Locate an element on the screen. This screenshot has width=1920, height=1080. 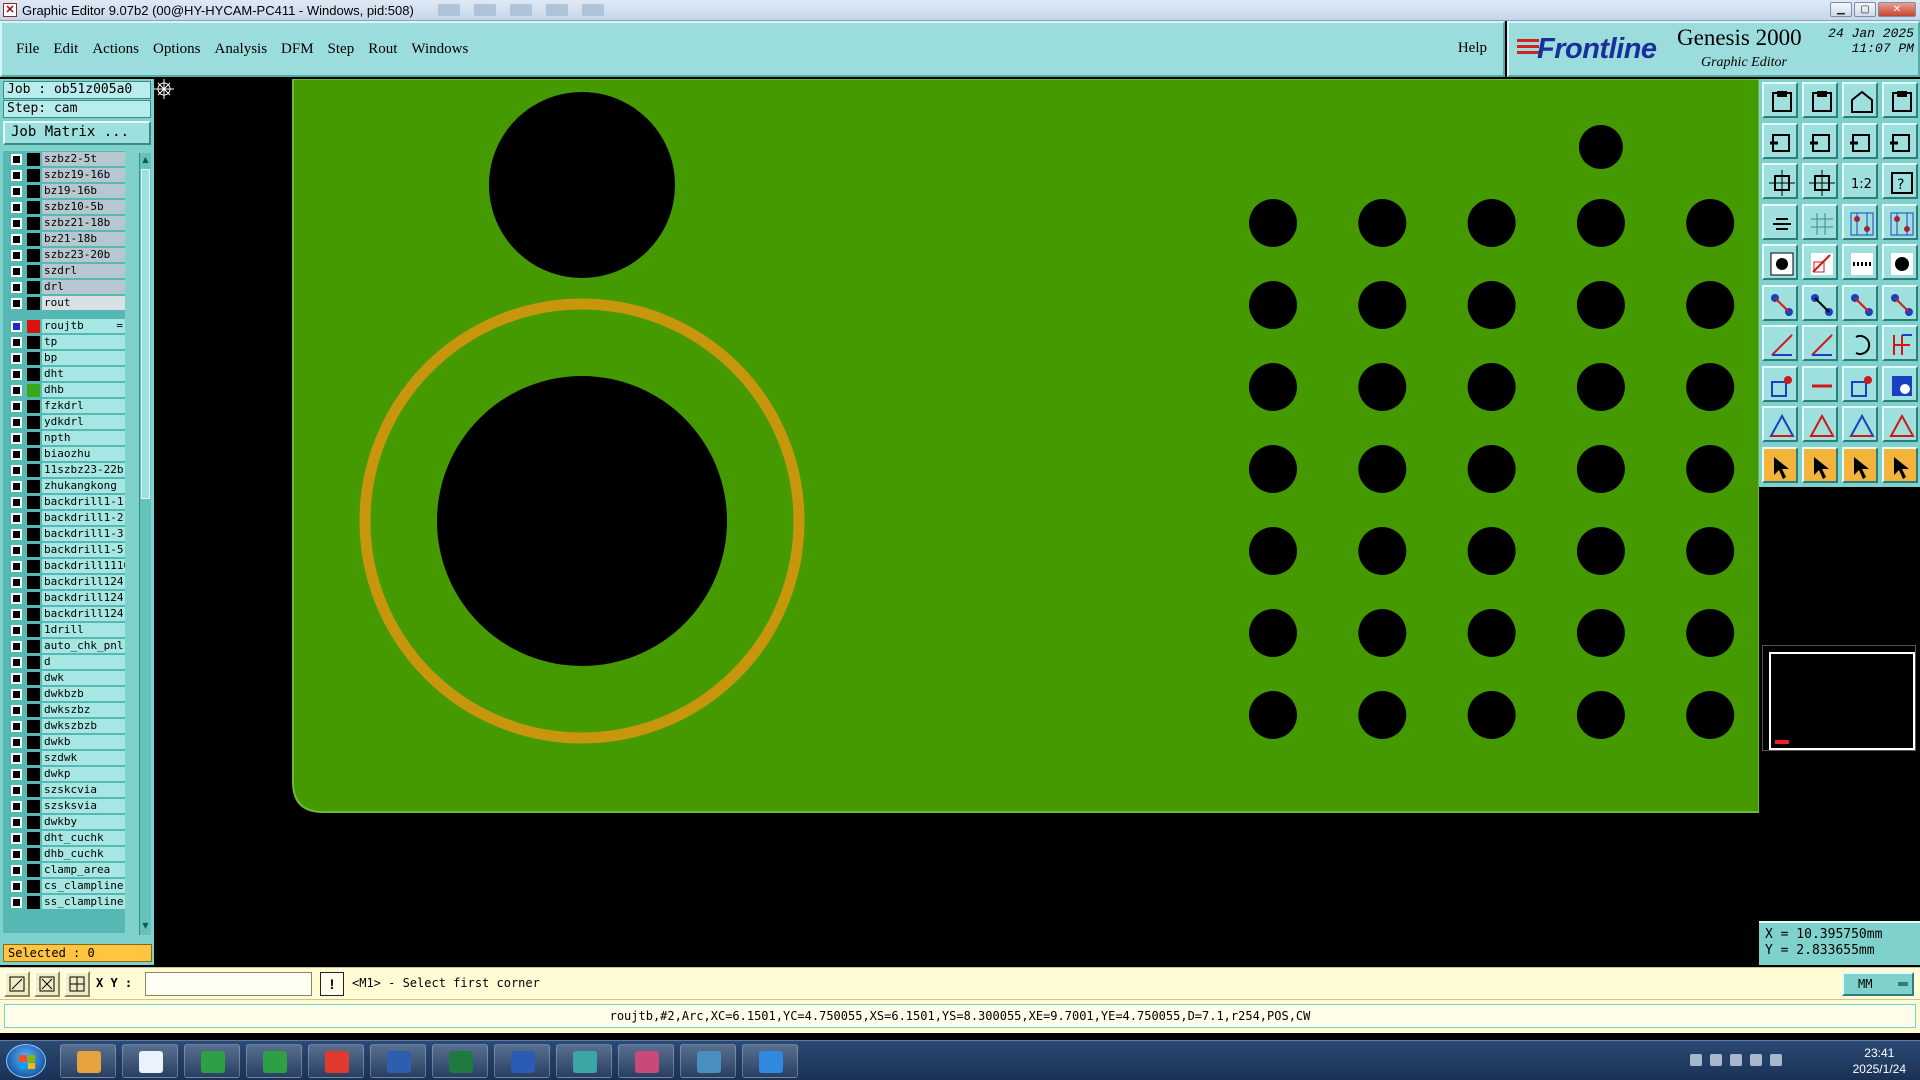
layer-row: szbz21-18b is located at coordinates (64, 223).